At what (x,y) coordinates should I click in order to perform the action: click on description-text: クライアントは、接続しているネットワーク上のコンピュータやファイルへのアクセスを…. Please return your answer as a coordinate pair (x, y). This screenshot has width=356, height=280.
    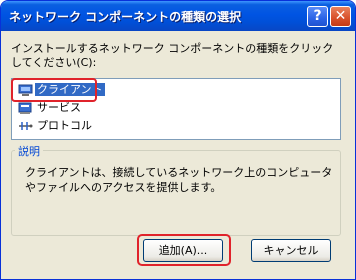
    Looking at the image, I should click on (179, 180).